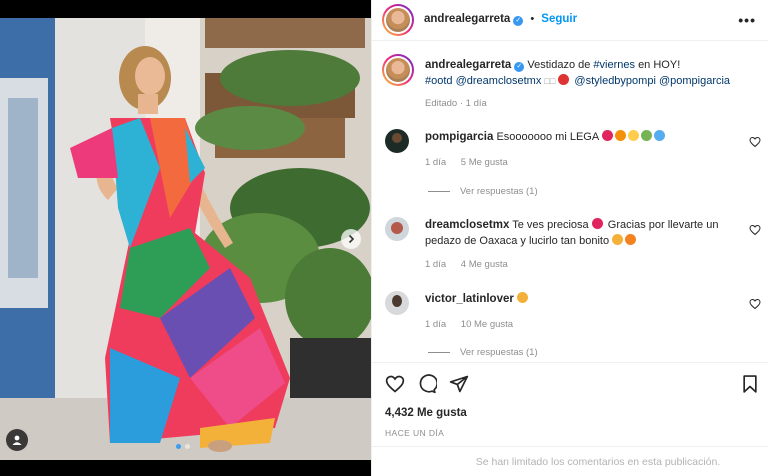 The height and width of the screenshot is (476, 768). What do you see at coordinates (439, 81) in the screenshot?
I see `hashtag-link: #ootd` at bounding box center [439, 81].